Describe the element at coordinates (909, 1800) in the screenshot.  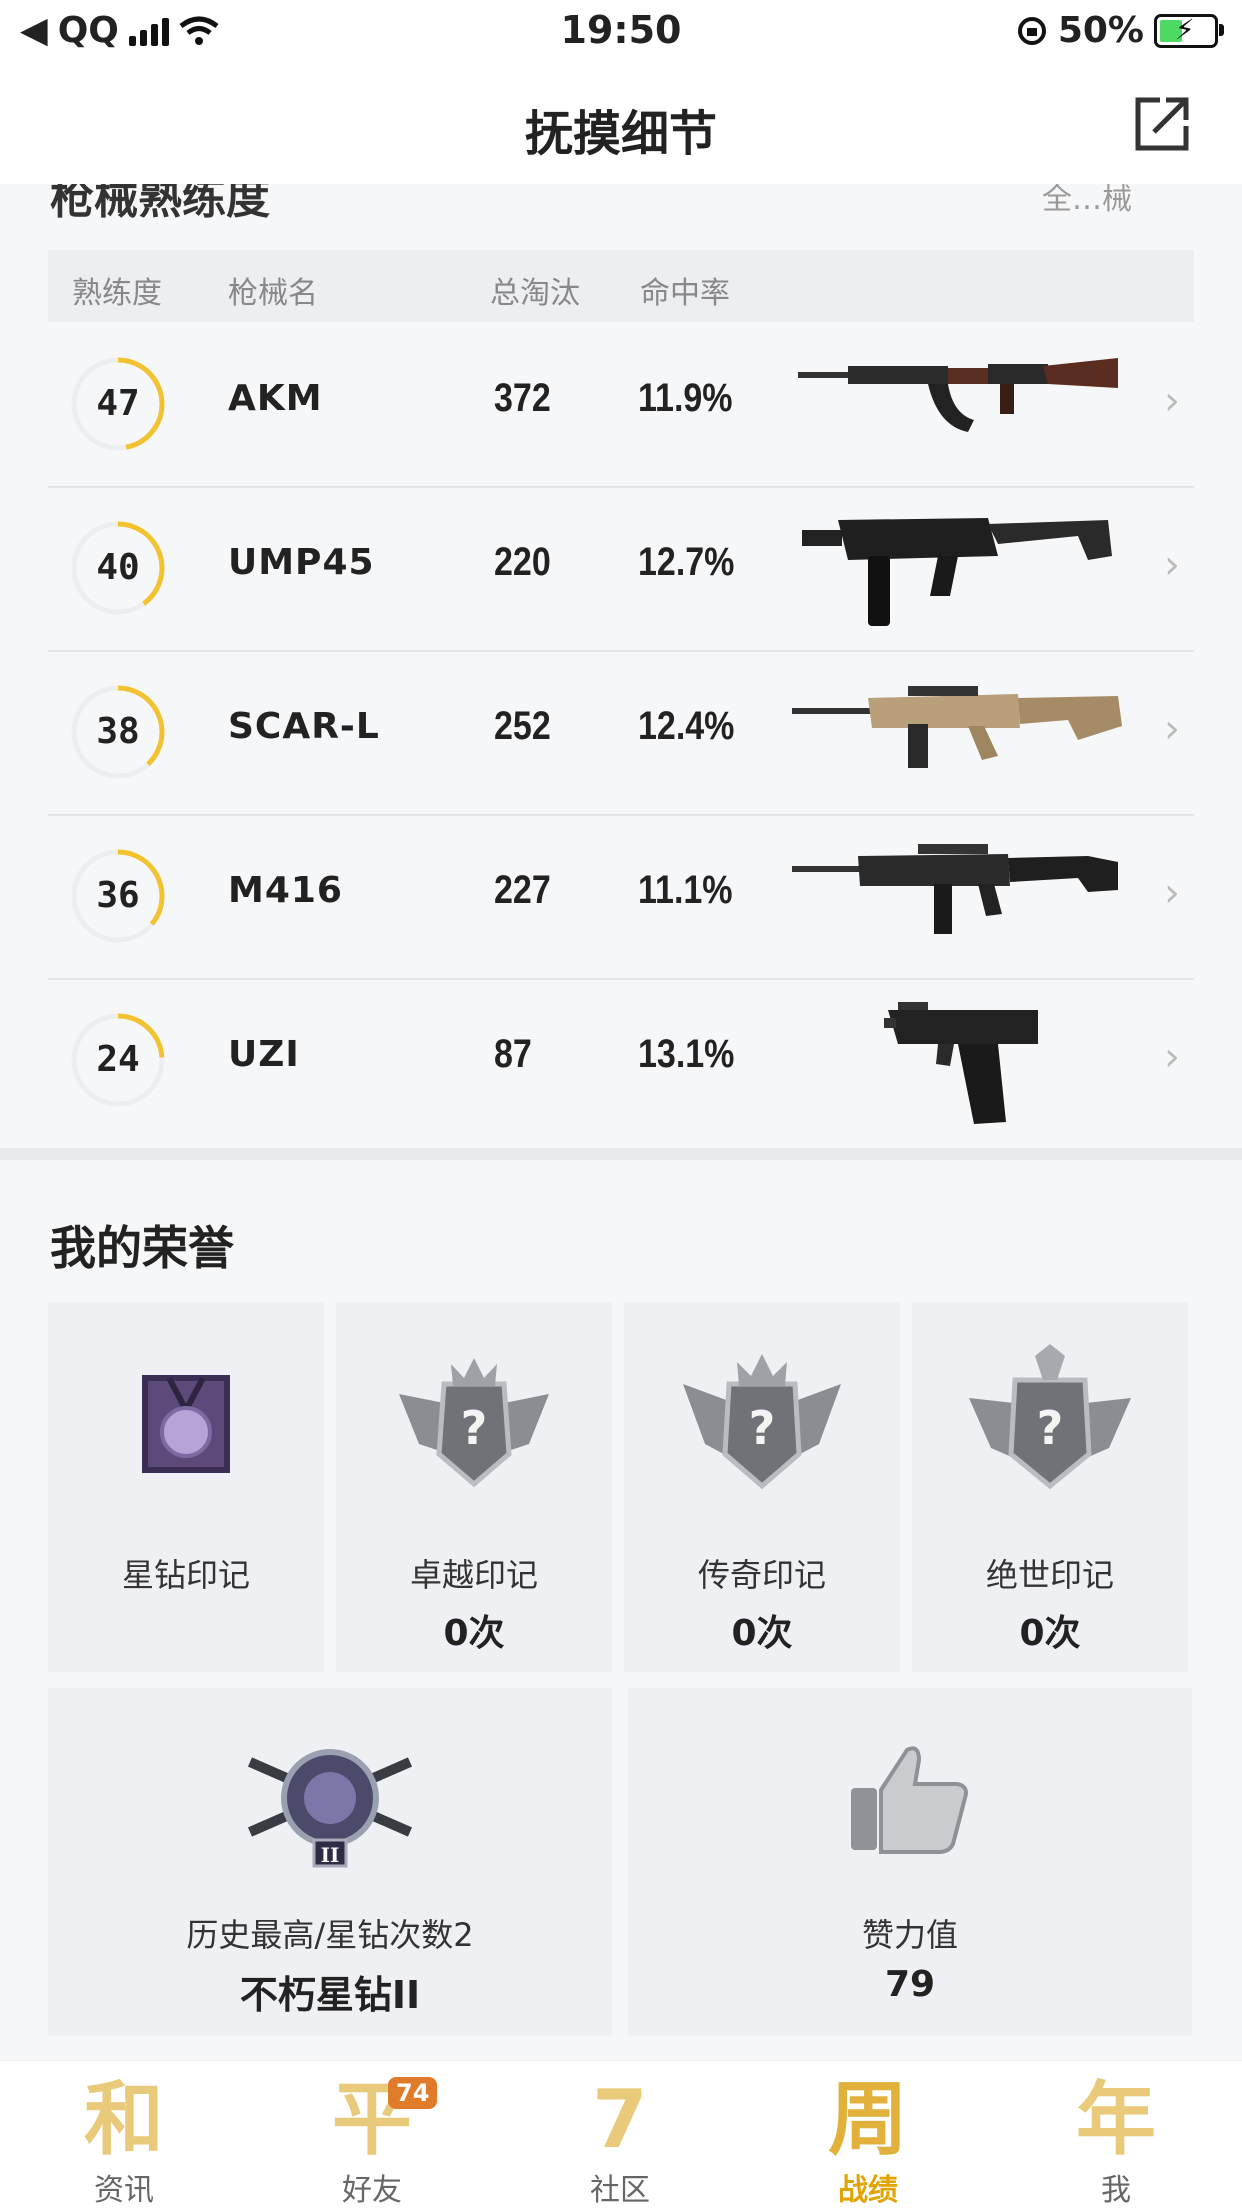
I see `thumbs-up-icon` at that location.